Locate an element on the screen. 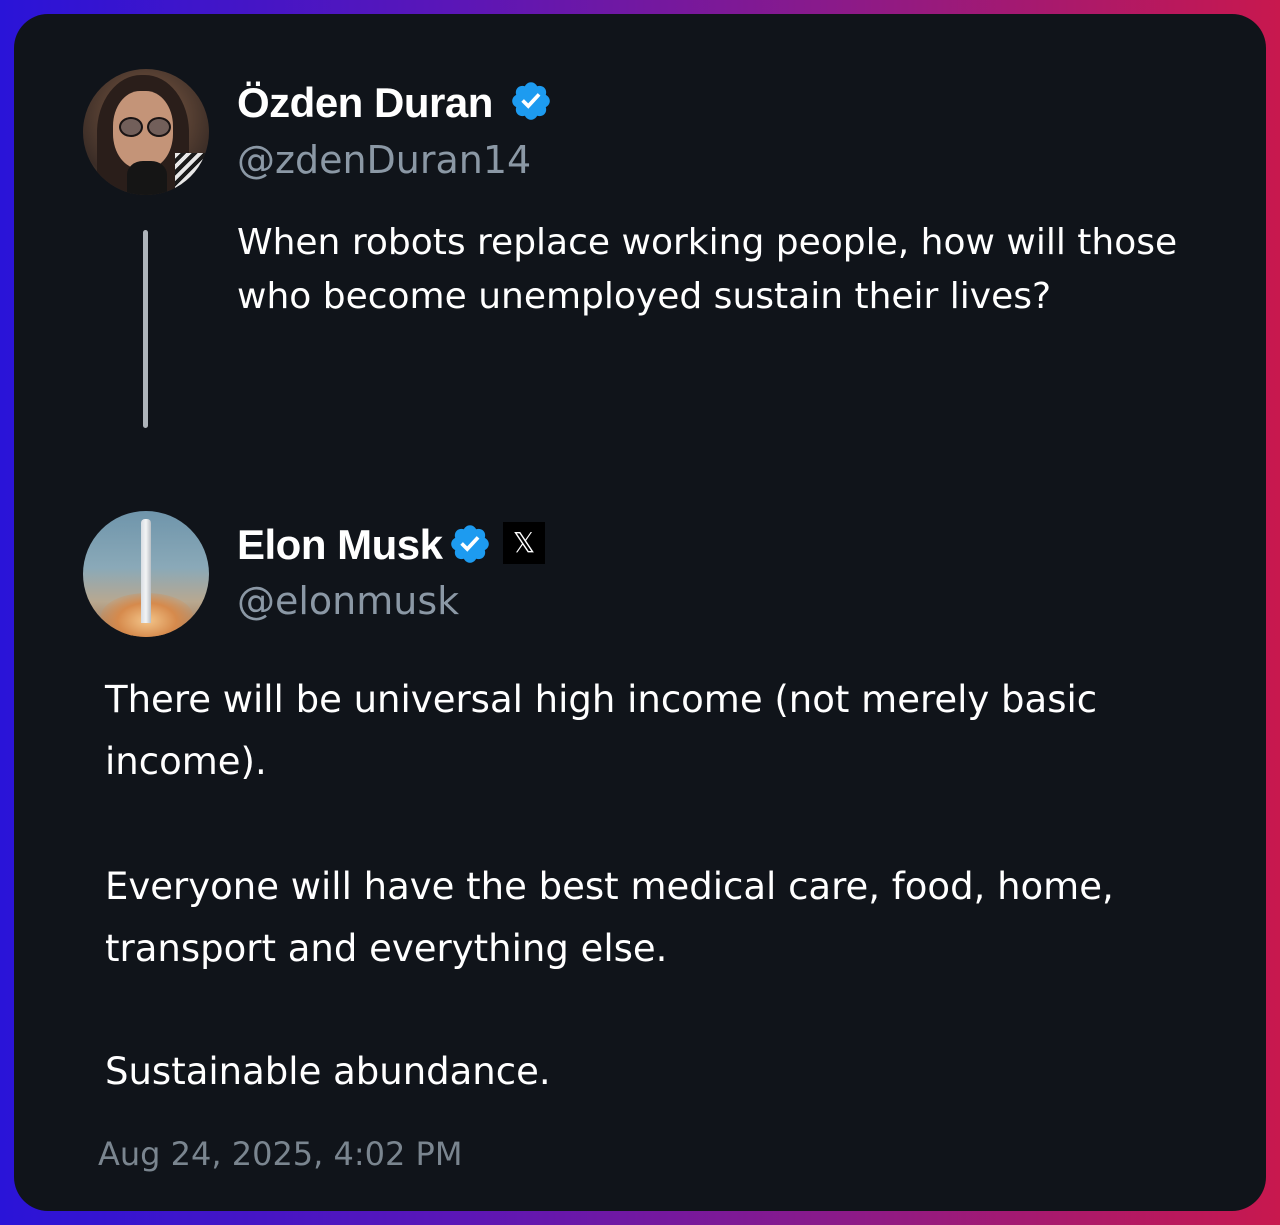 The image size is (1280, 1225). post-timestamp: Aug 24, 2025, 4:02 PM is located at coordinates (280, 1154).